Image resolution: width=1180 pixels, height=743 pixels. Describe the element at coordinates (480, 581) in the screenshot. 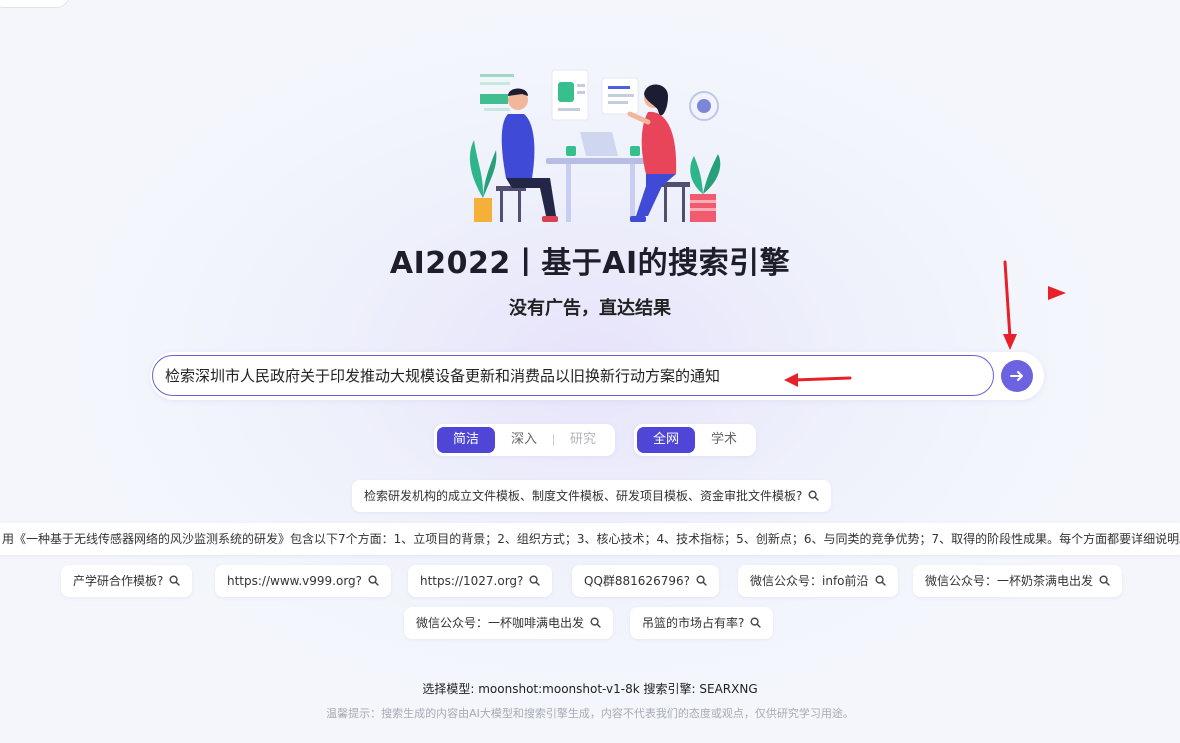

I see `suggestion-chip: https://1027.org?` at that location.